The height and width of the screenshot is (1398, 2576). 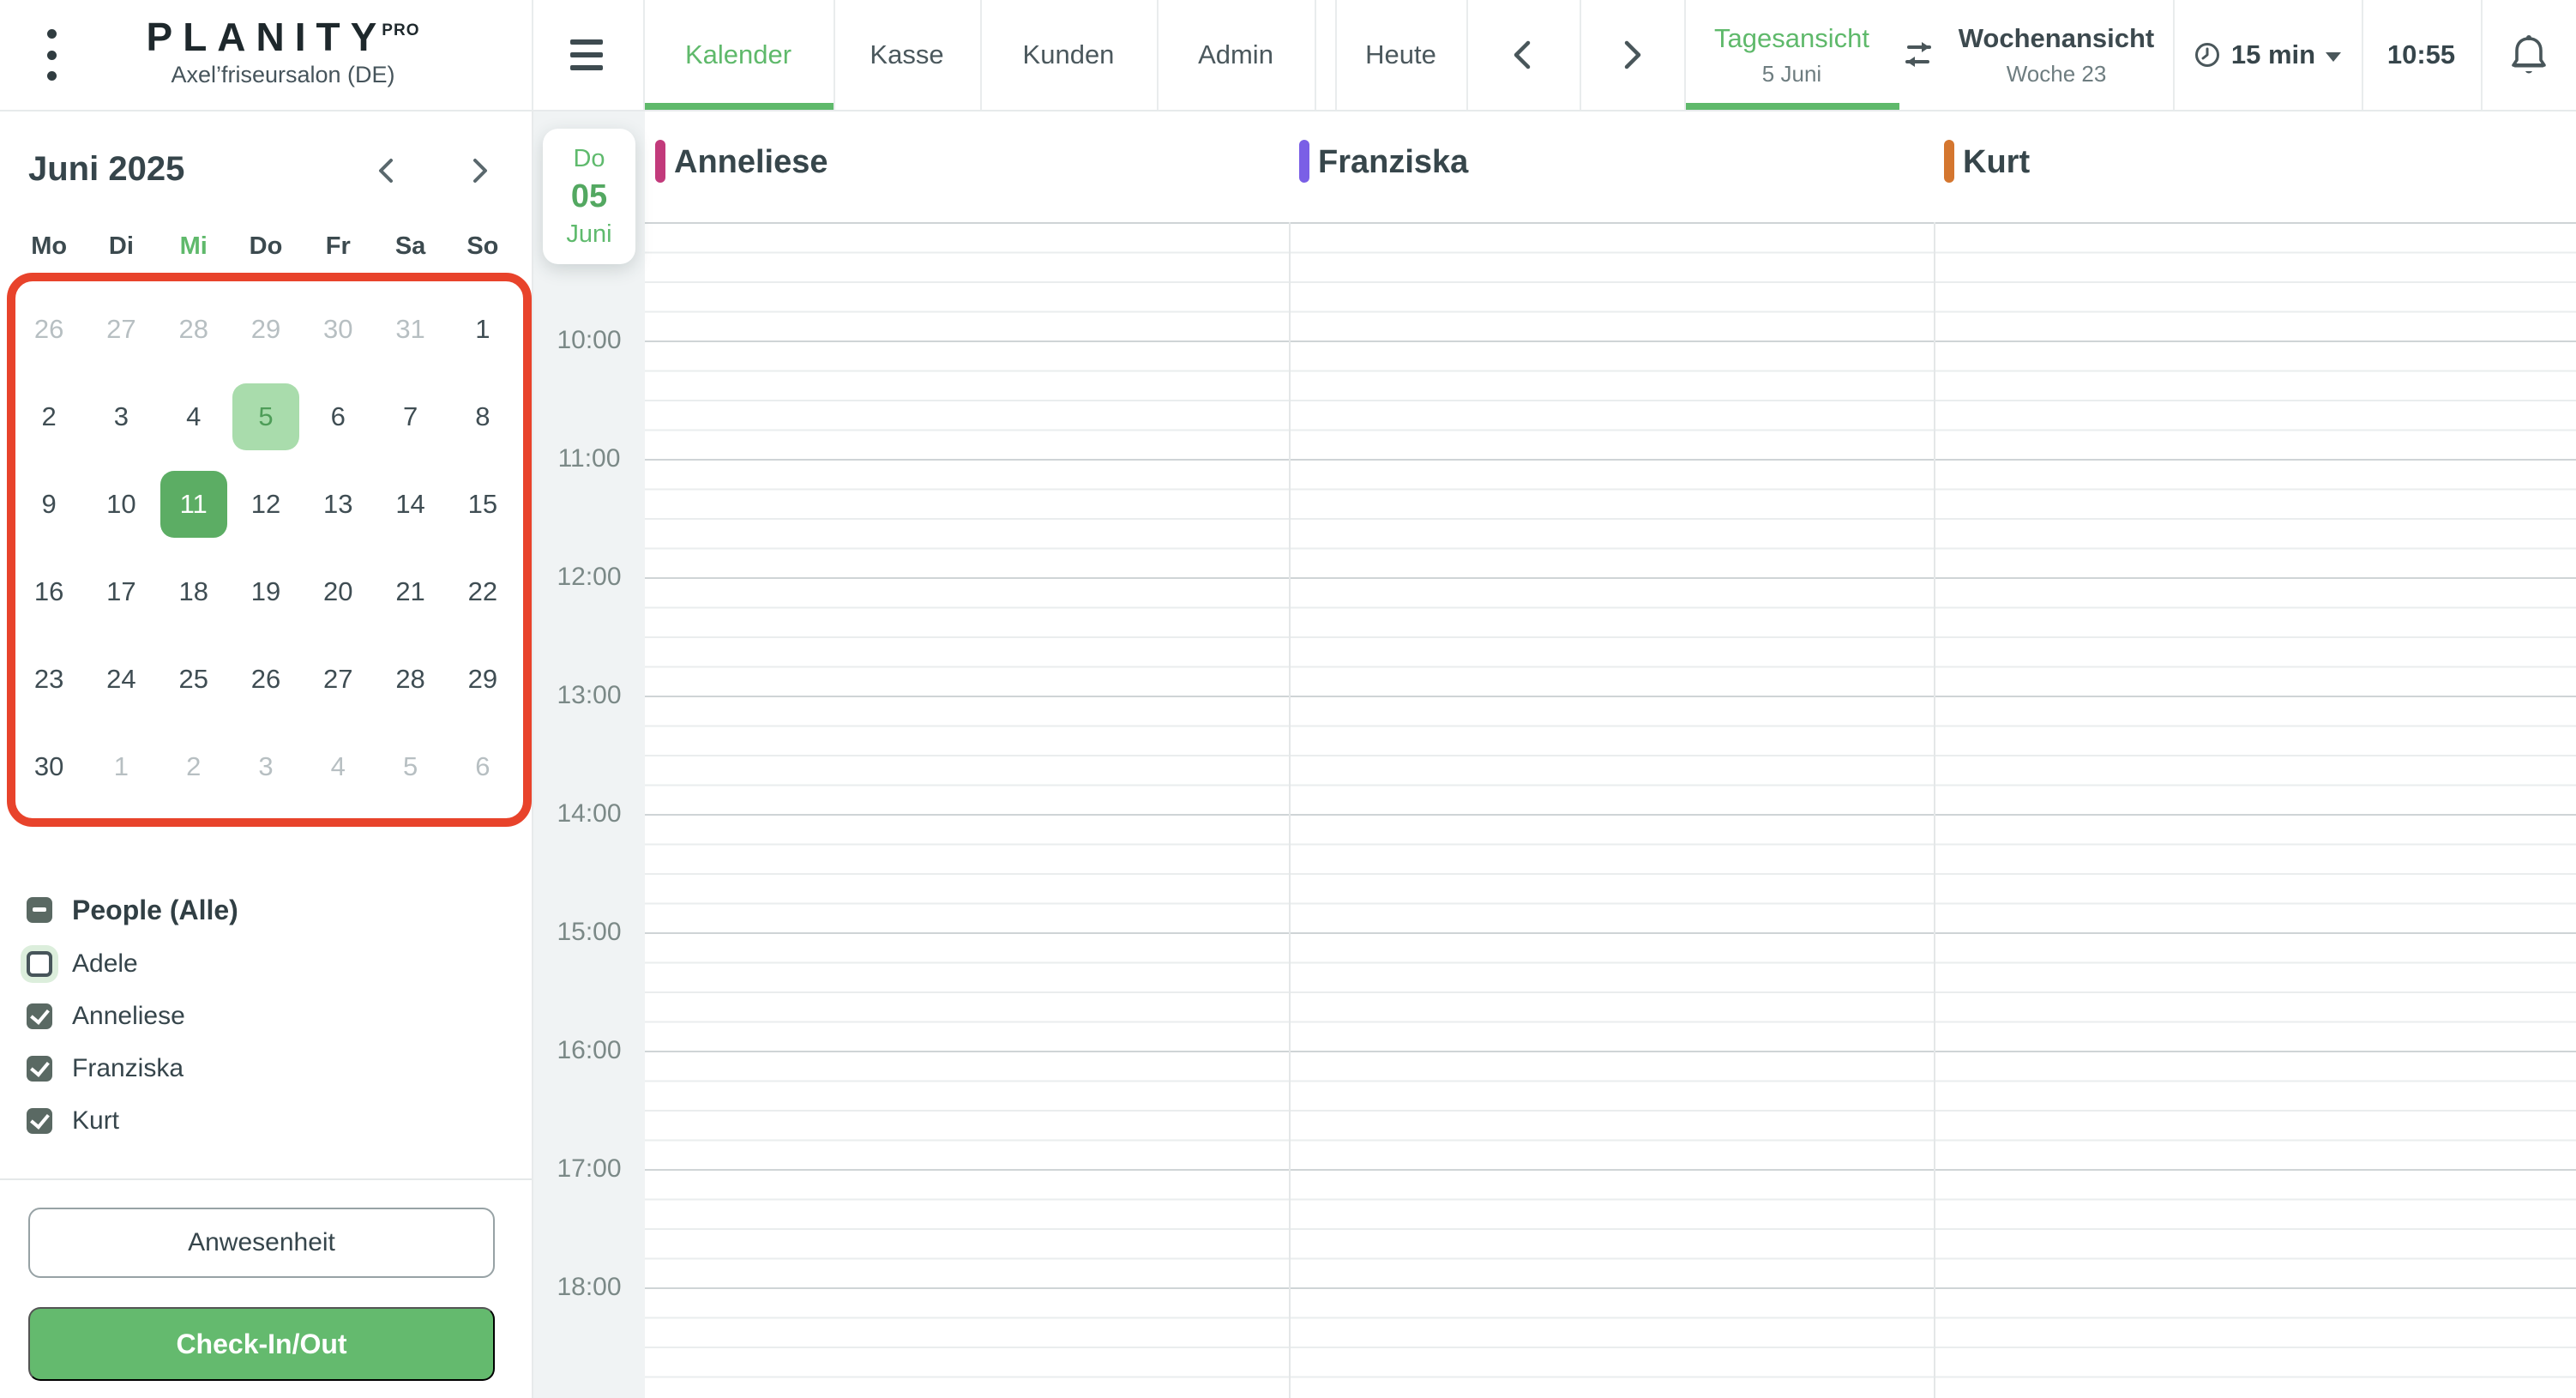 What do you see at coordinates (1918, 55) in the screenshot?
I see `swap-views-icon` at bounding box center [1918, 55].